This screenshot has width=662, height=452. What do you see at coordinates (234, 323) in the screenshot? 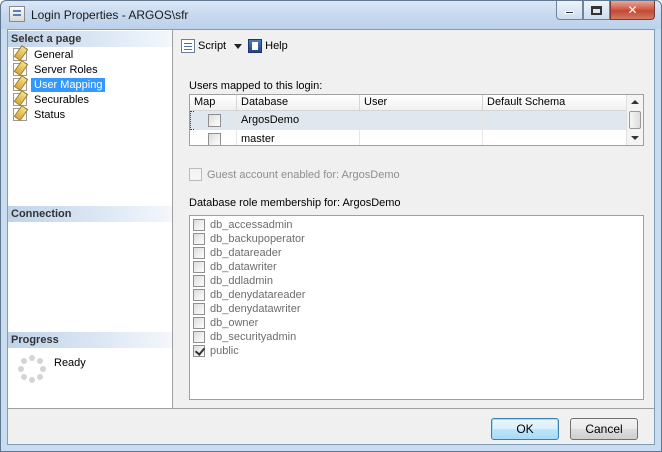
I see `role-label: db_owner` at bounding box center [234, 323].